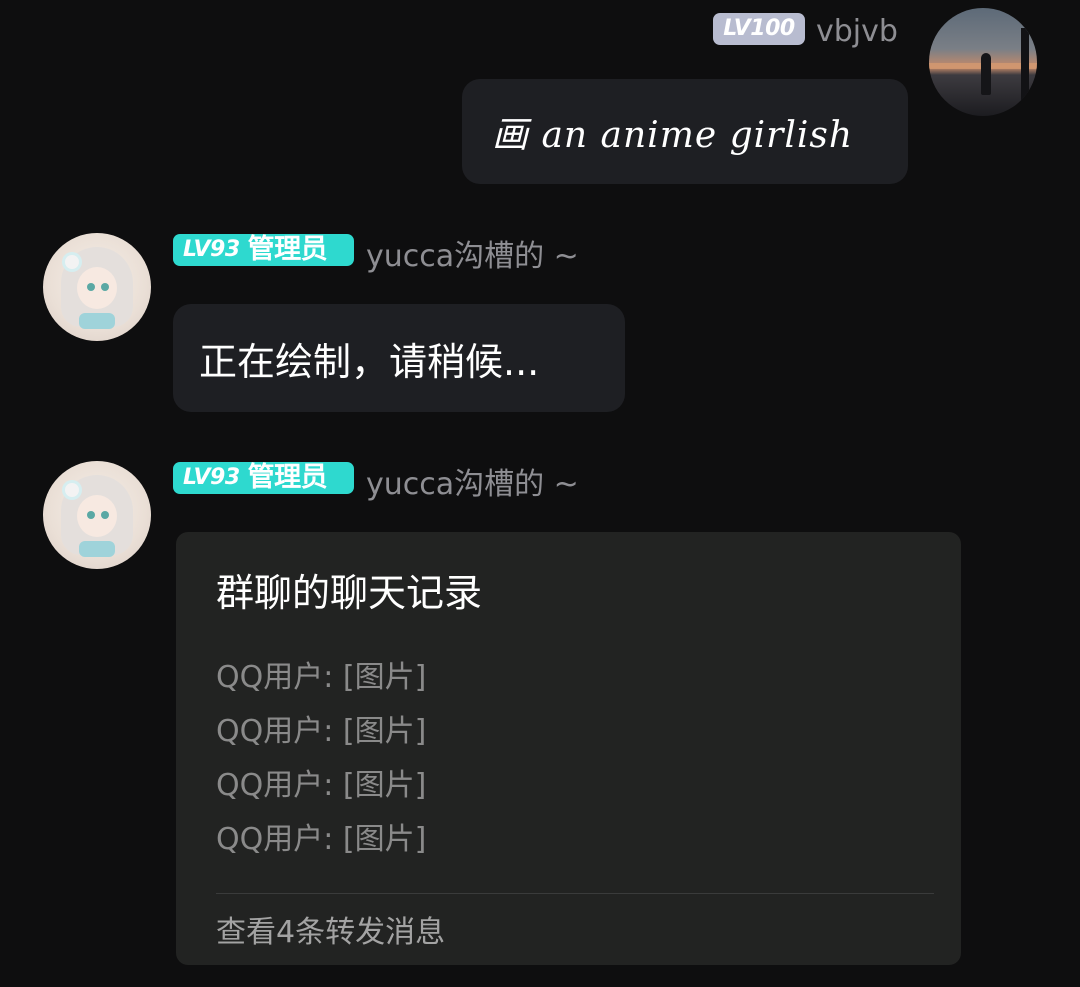 This screenshot has height=987, width=1080. I want to click on message-bubble: 画 an anime girlish, so click(685, 131).